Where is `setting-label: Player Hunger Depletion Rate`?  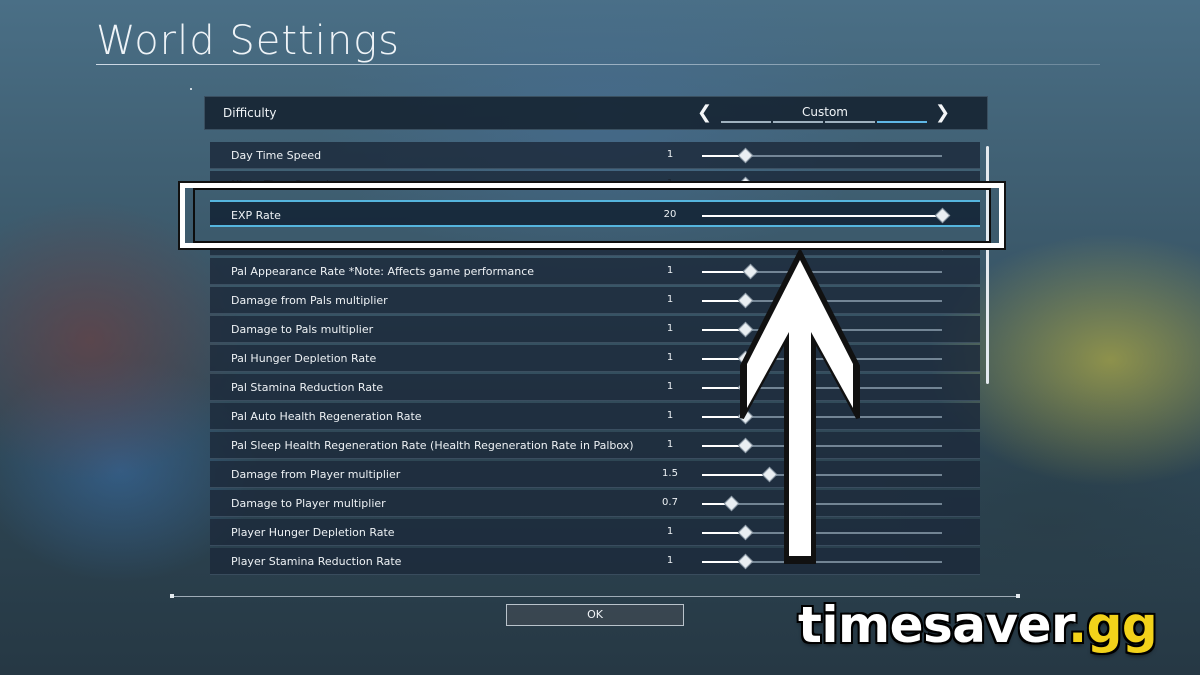 setting-label: Player Hunger Depletion Rate is located at coordinates (313, 532).